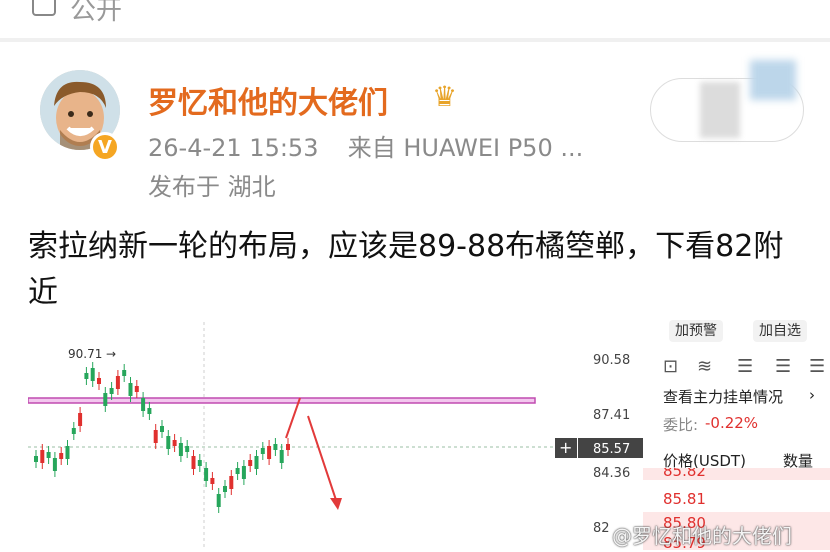 The height and width of the screenshot is (552, 830). Describe the element at coordinates (105, 147) in the screenshot. I see `verified-badge-icon: V` at that location.